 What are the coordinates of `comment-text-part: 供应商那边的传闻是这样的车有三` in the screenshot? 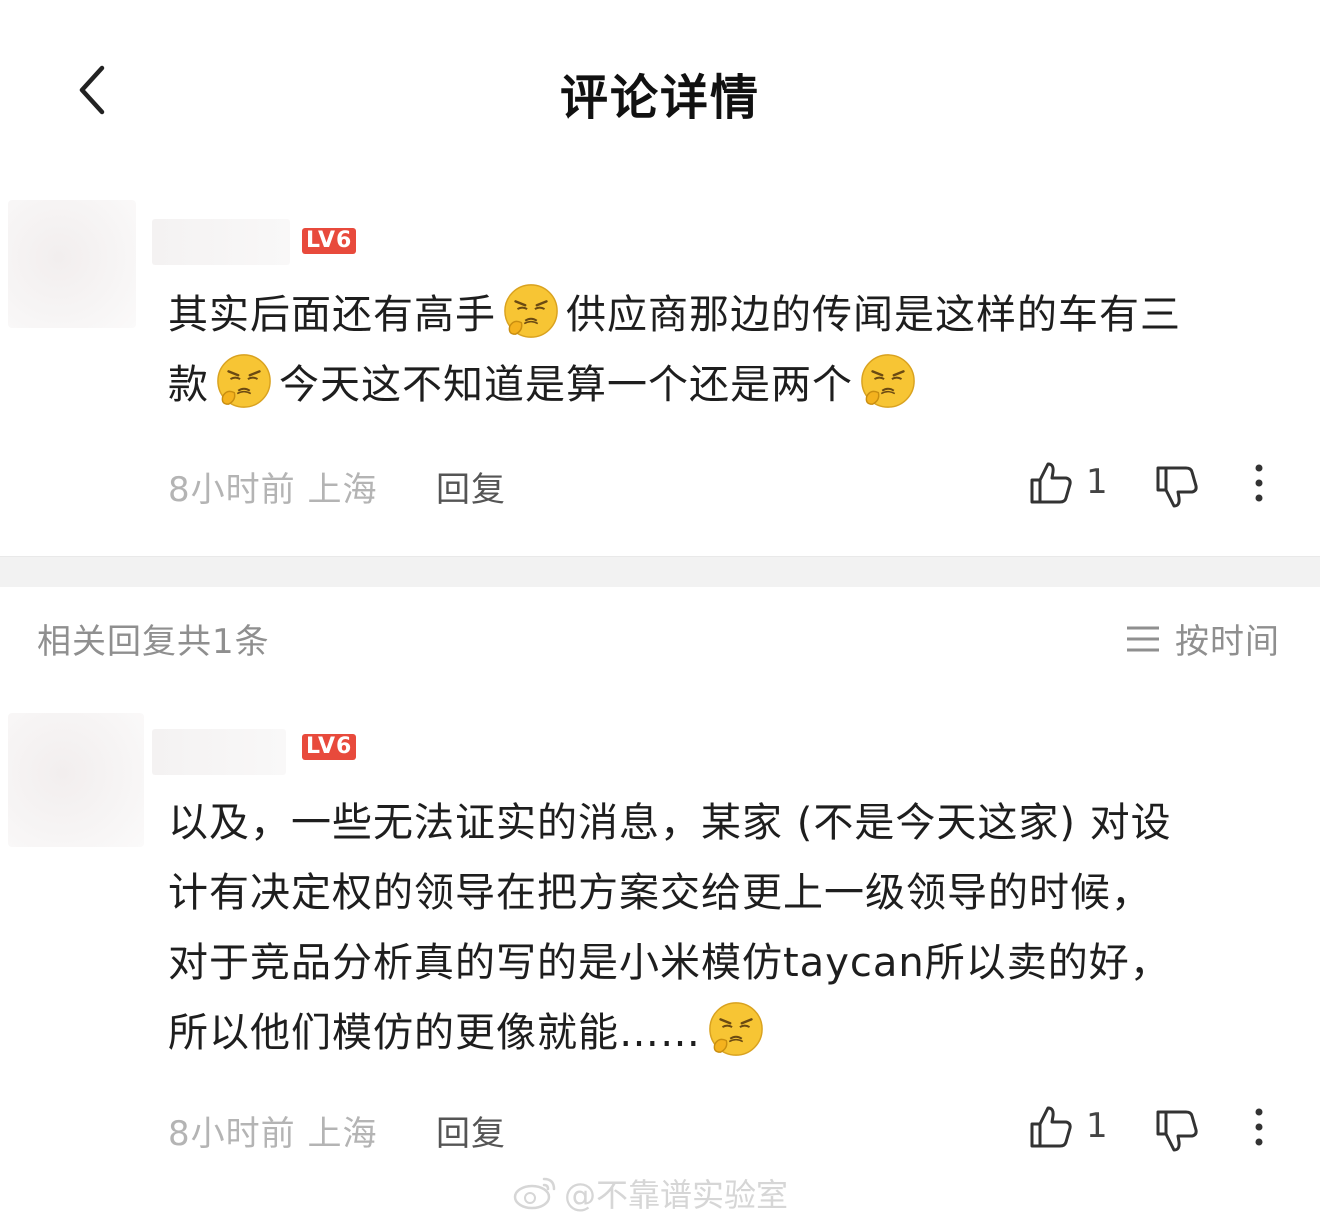 It's located at (873, 315).